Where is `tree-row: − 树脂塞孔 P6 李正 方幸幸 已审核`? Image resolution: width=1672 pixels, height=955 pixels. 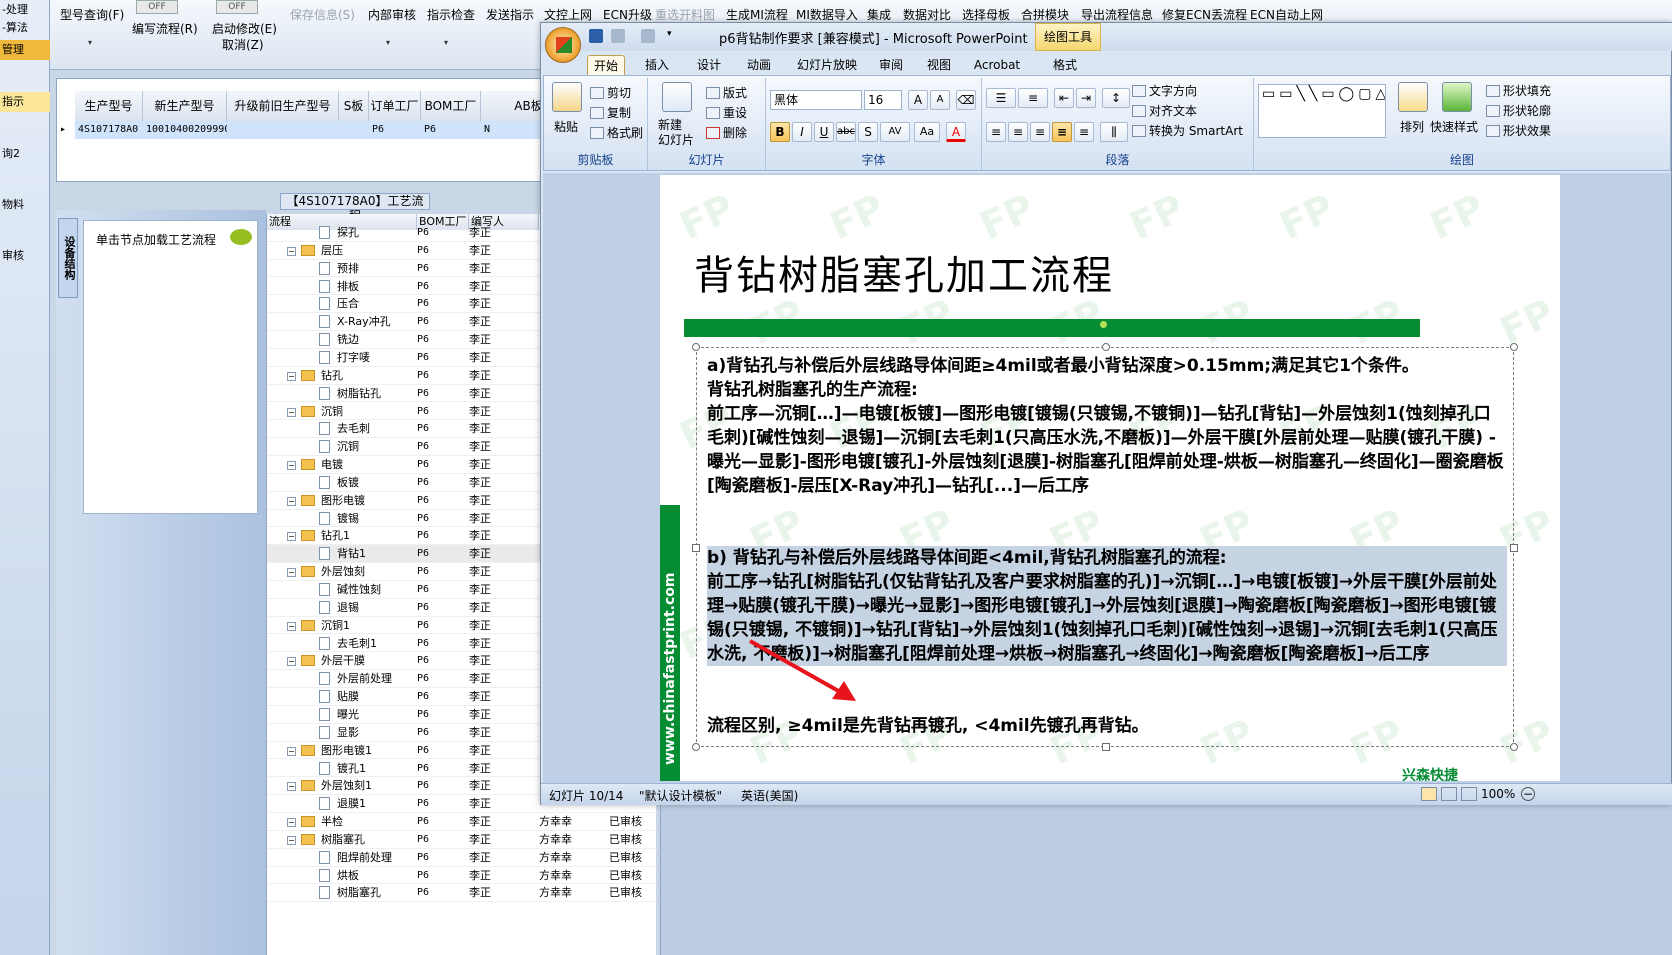
tree-row: − 树脂塞孔 P6 李正 方幸幸 已审核 is located at coordinates (462, 840).